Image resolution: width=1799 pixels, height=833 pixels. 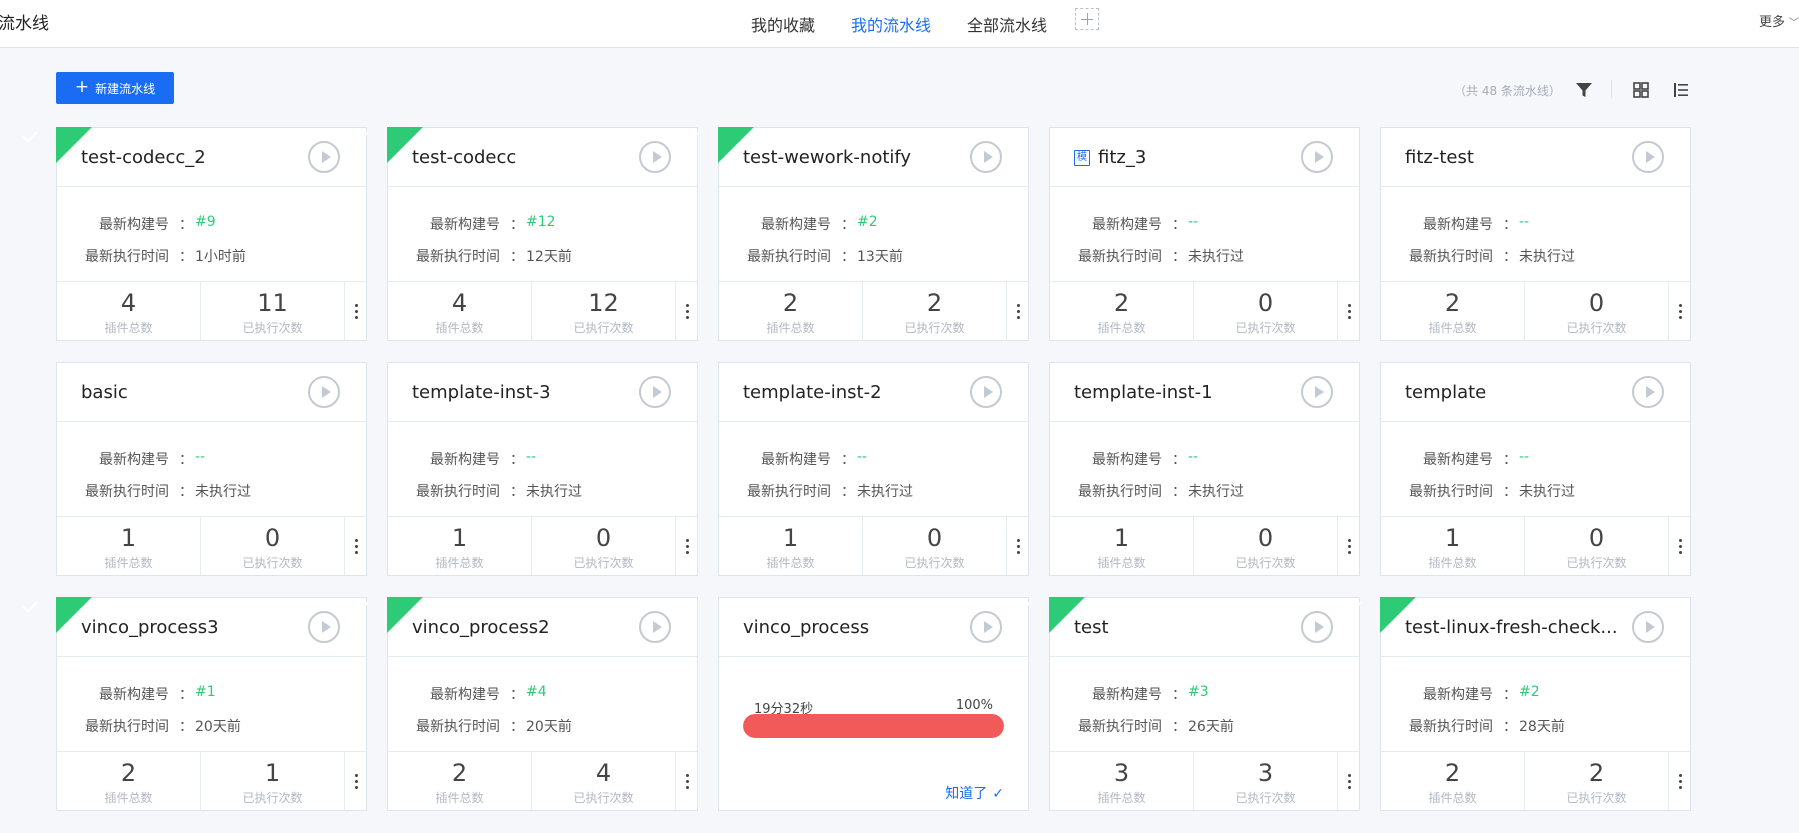 I want to click on tab-my-pipelines: 我的流水线, so click(x=891, y=24).